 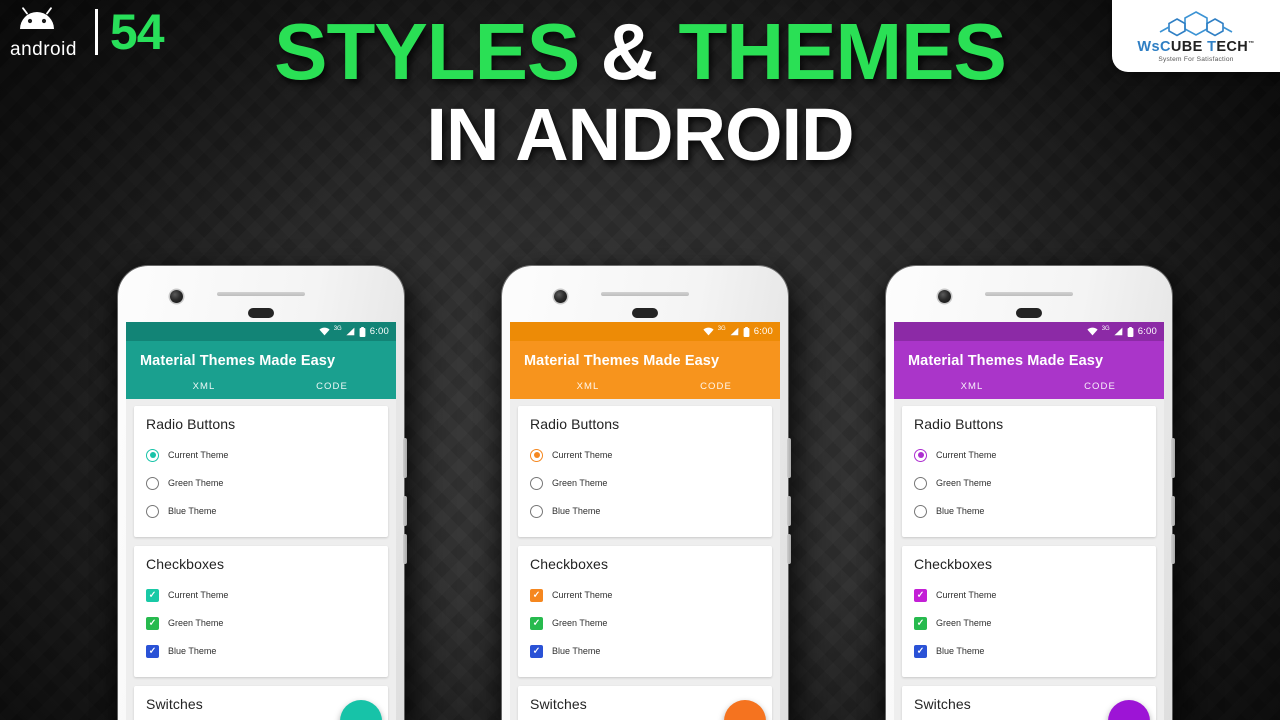 What do you see at coordinates (137, 32) in the screenshot?
I see `episode-number: 54` at bounding box center [137, 32].